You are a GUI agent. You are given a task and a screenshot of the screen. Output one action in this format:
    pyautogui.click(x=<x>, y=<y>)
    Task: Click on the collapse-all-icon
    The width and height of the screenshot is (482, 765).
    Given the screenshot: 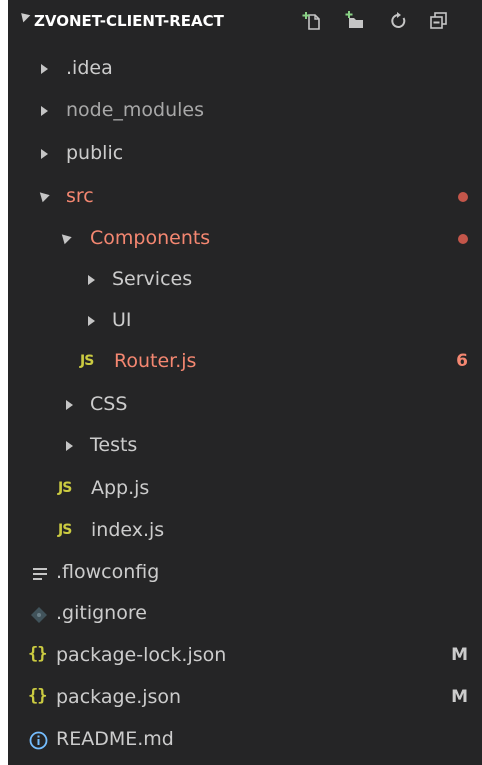 What is the action you would take?
    pyautogui.click(x=439, y=21)
    